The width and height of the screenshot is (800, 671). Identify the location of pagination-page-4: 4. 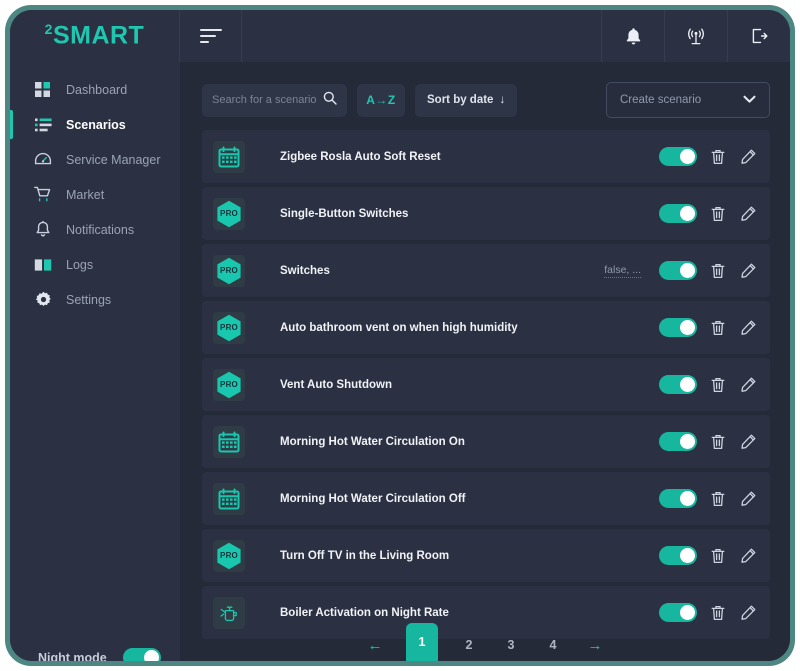
(553, 645).